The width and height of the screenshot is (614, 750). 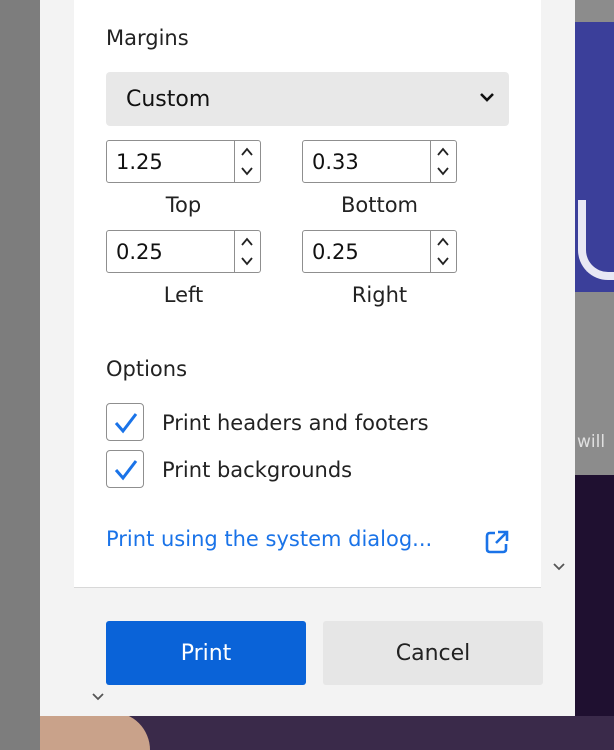 What do you see at coordinates (379, 161) in the screenshot?
I see `margin-bottom-input: 0.33` at bounding box center [379, 161].